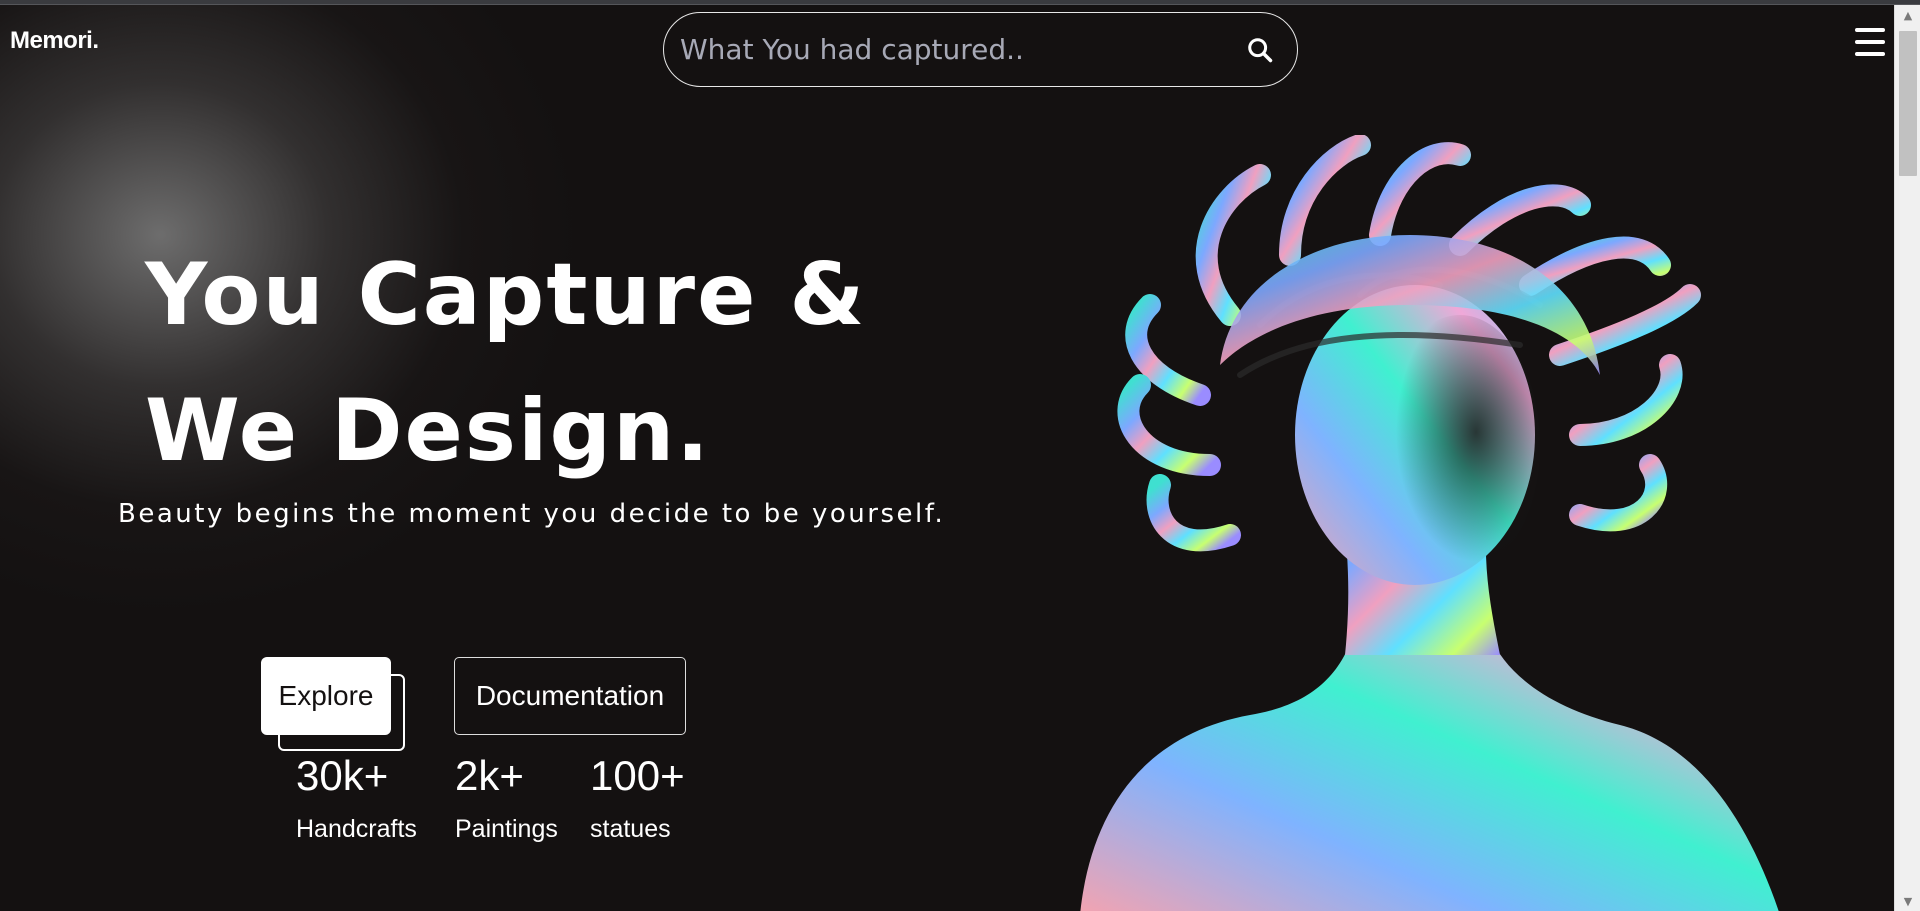 This screenshot has height=911, width=1920. Describe the element at coordinates (356, 829) in the screenshot. I see `stat-label: Handcrafts` at that location.